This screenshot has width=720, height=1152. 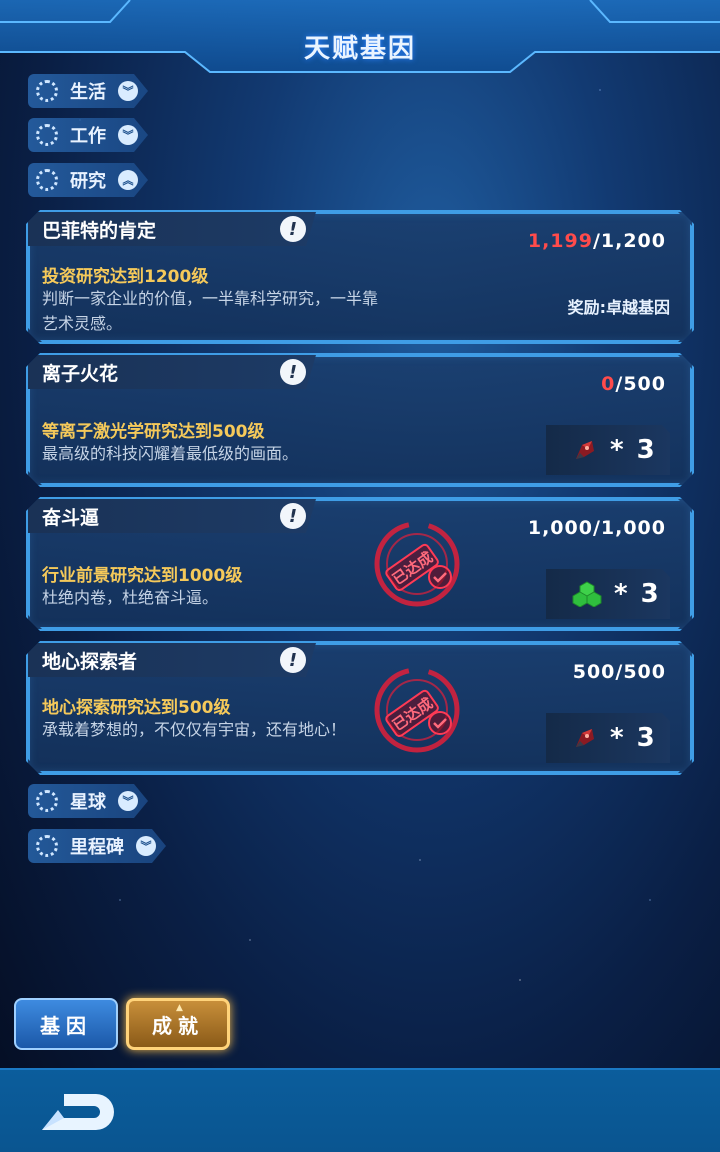 What do you see at coordinates (71, 518) in the screenshot?
I see `card-title: 奋斗逼` at bounding box center [71, 518].